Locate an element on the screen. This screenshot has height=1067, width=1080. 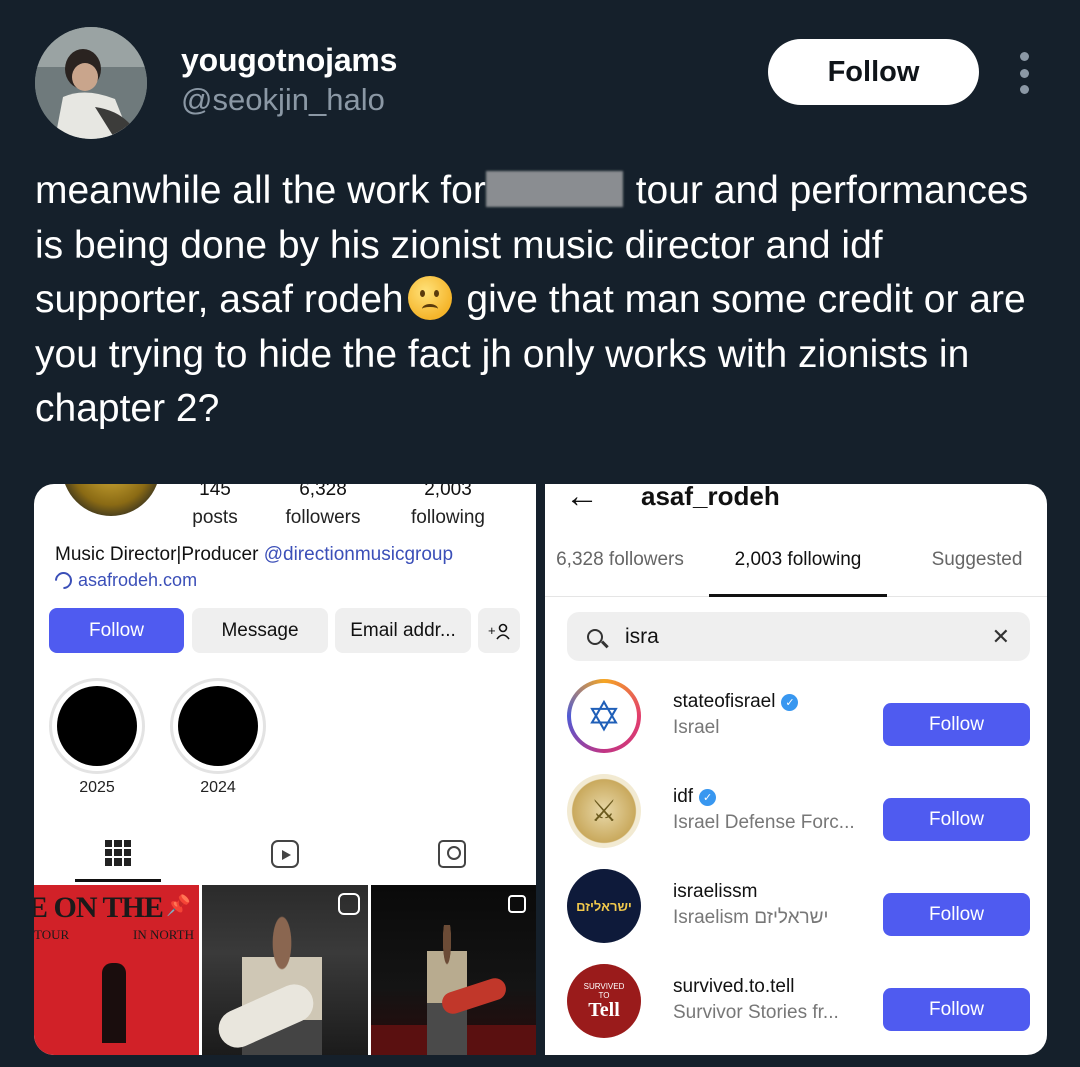
highlight-label: 2024 is located at coordinates (218, 787).